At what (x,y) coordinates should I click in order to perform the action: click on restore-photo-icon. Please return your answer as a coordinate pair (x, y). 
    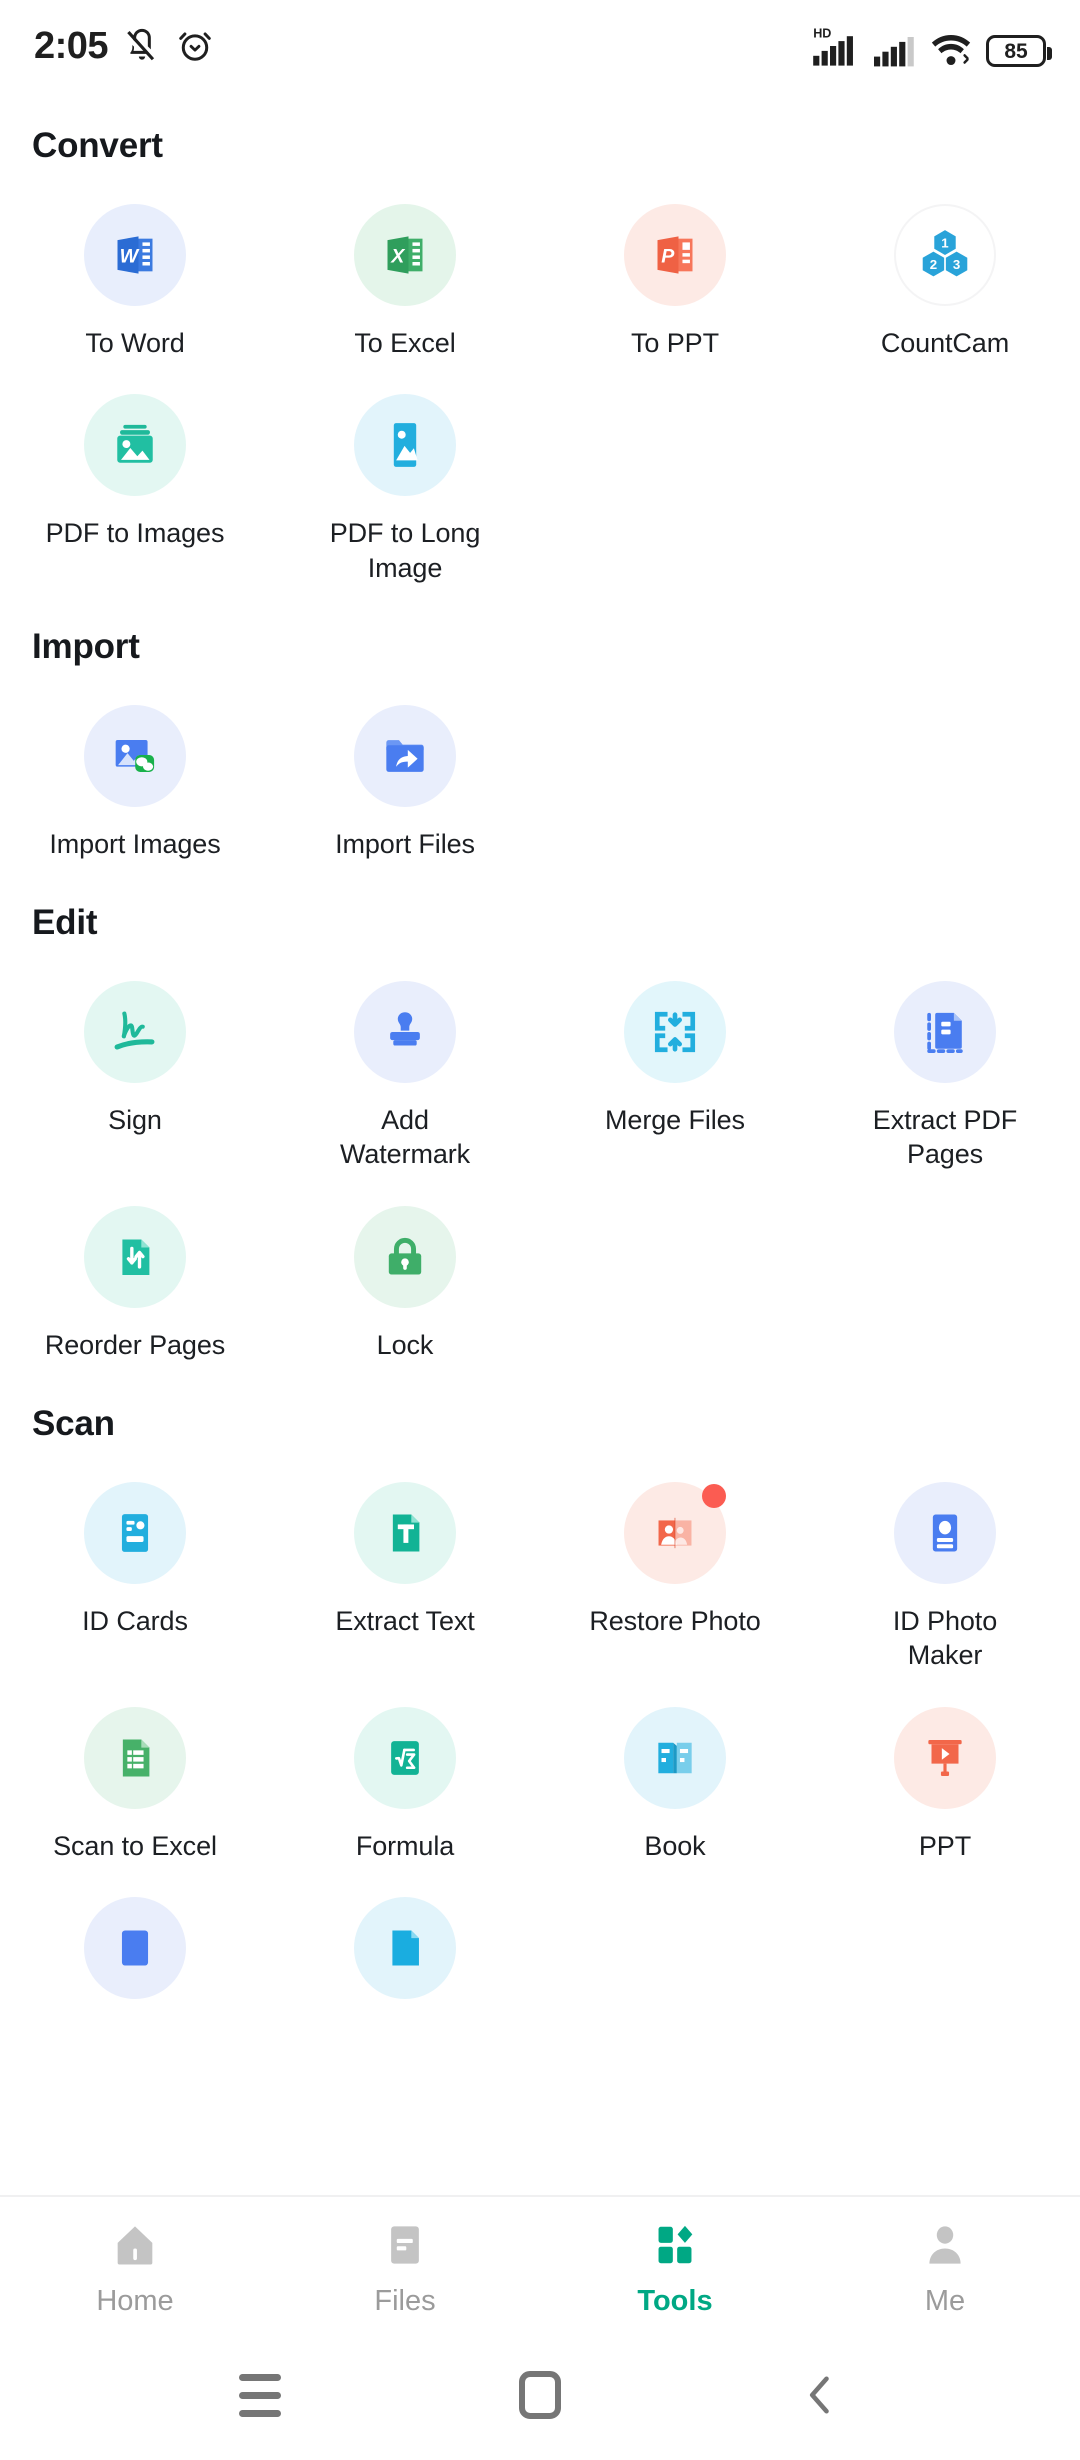
    Looking at the image, I should click on (675, 1533).